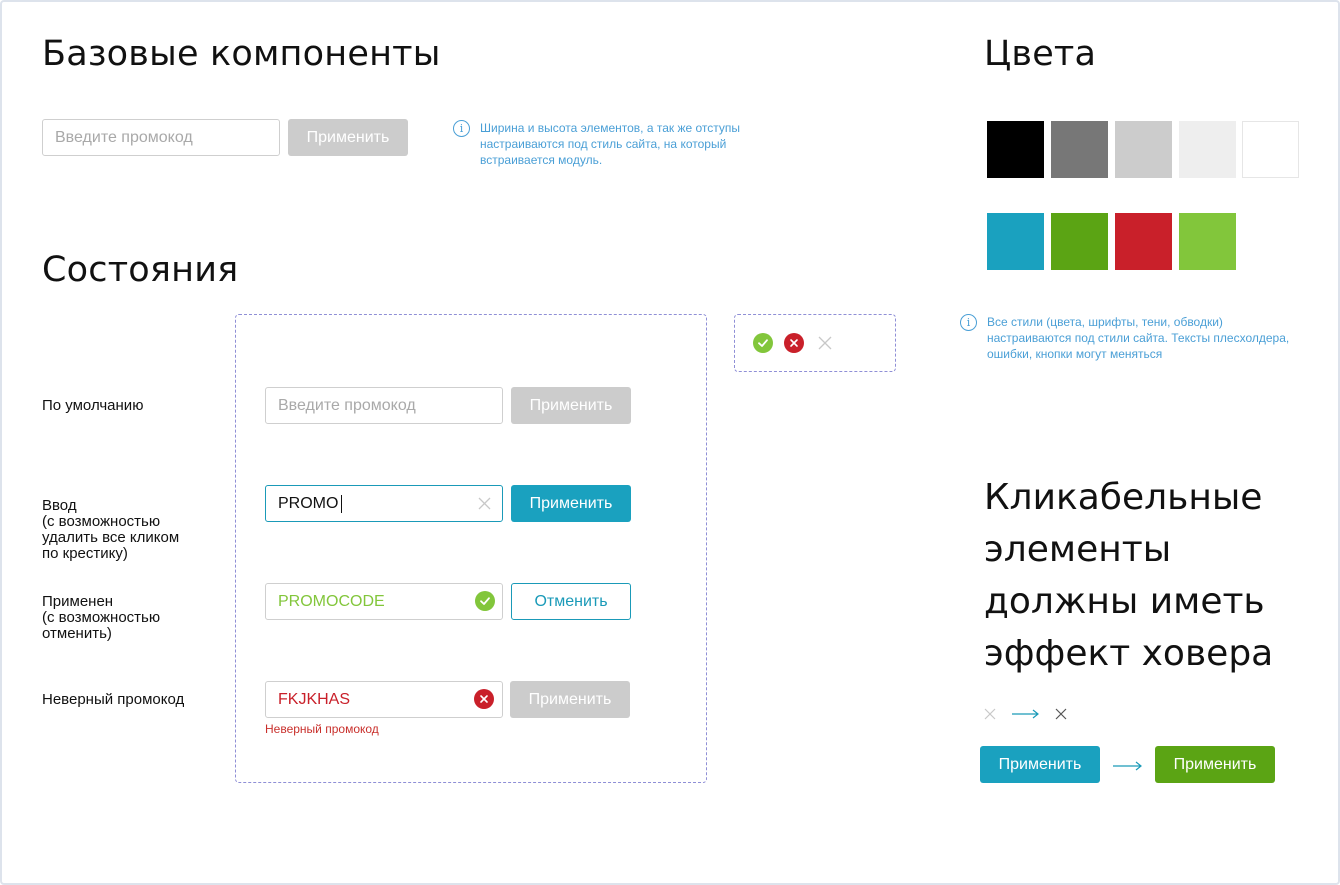 The width and height of the screenshot is (1340, 885). Describe the element at coordinates (331, 601) in the screenshot. I see `promo-input-value: PROMOCODE` at that location.